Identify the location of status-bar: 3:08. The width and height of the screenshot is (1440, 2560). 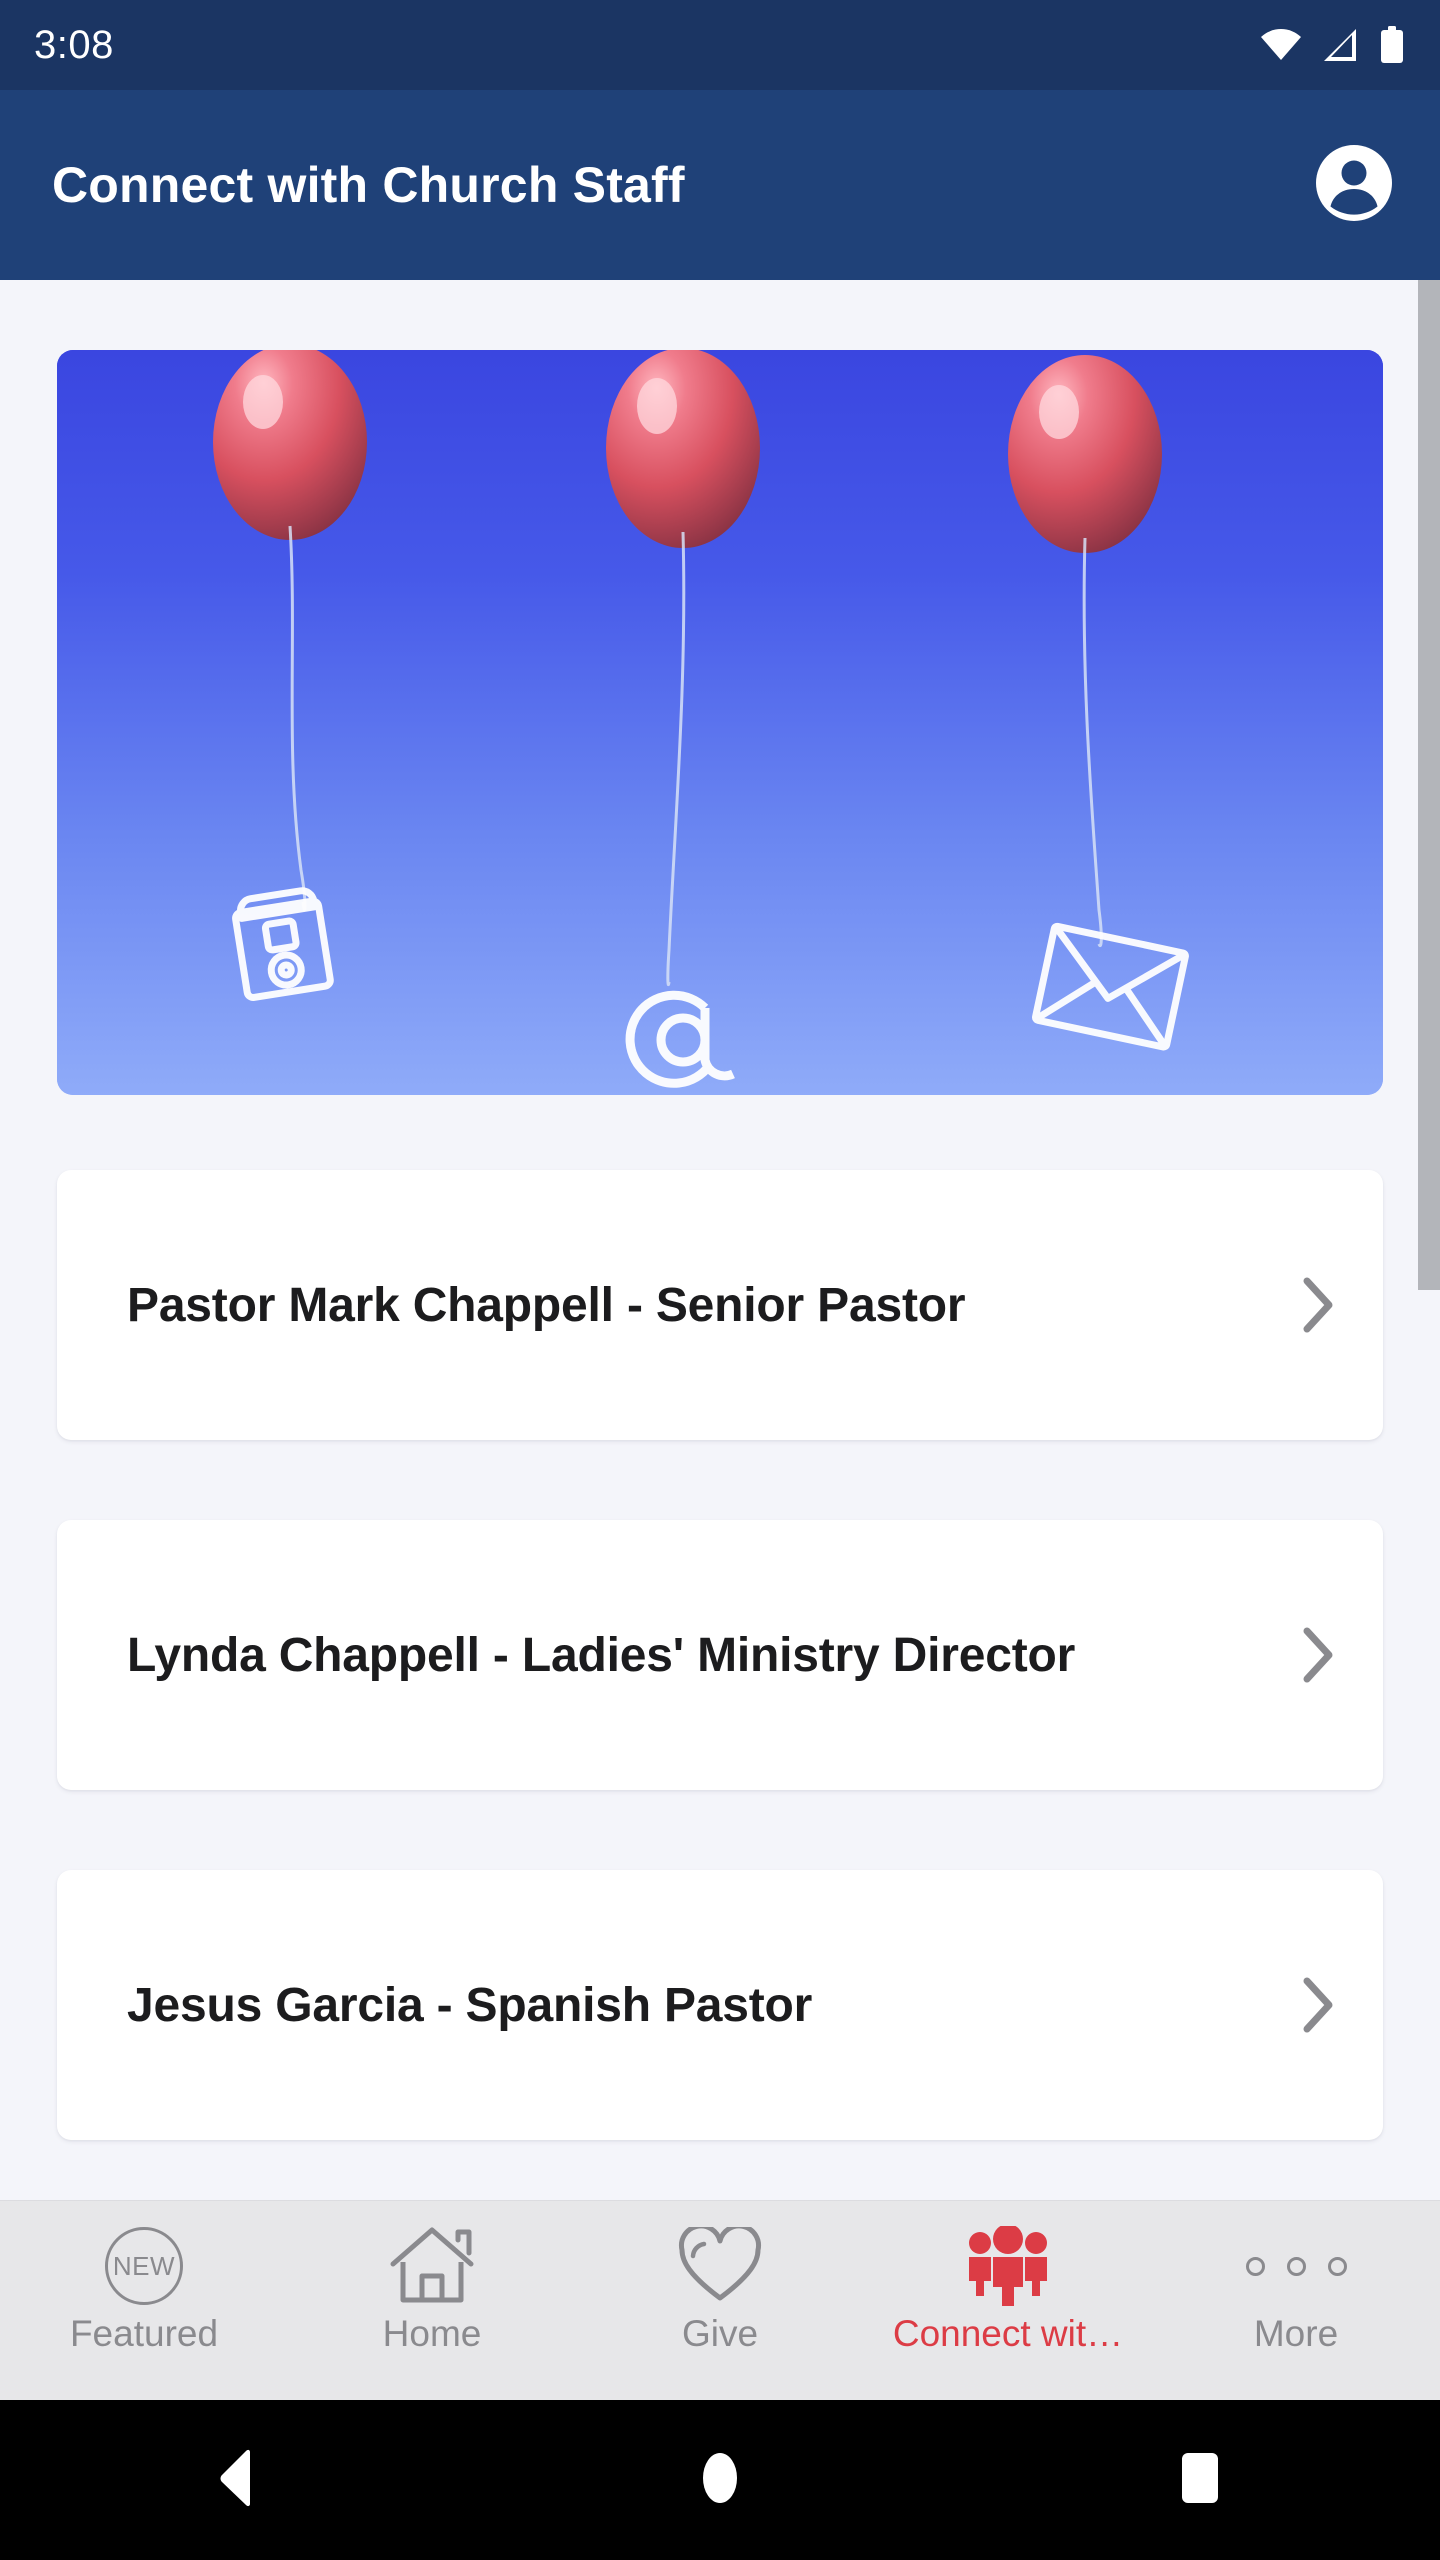
(720, 45).